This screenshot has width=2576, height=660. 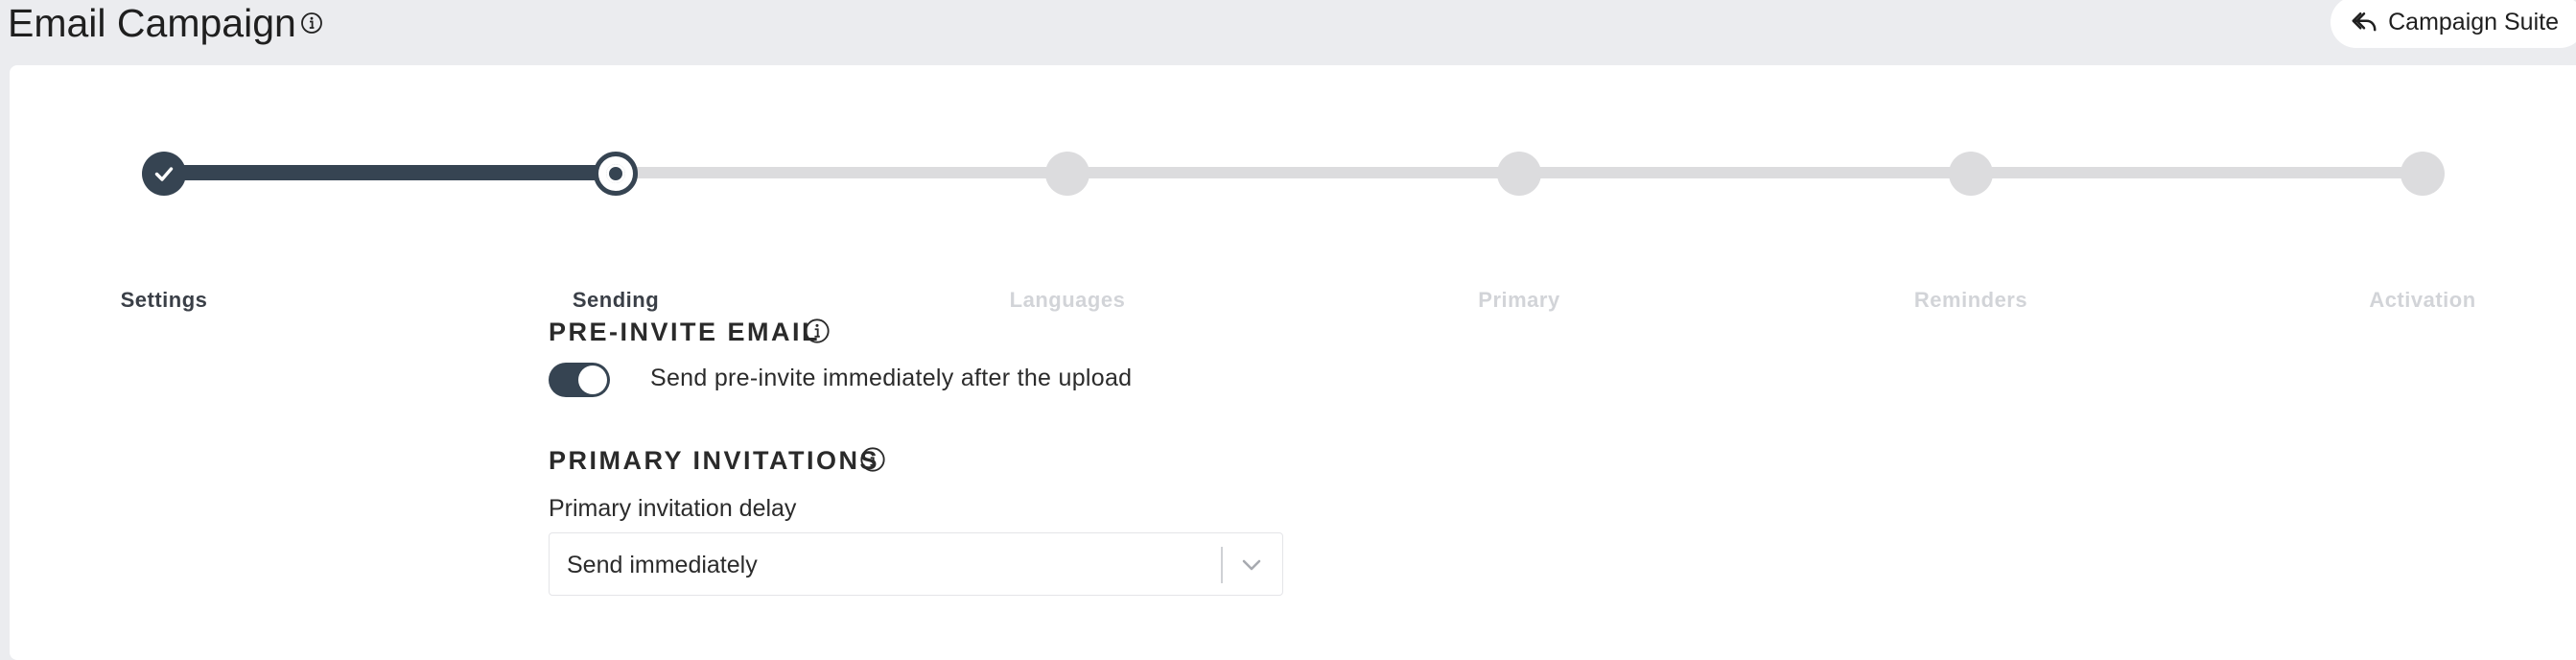 What do you see at coordinates (2422, 300) in the screenshot?
I see `step-label: Activation` at bounding box center [2422, 300].